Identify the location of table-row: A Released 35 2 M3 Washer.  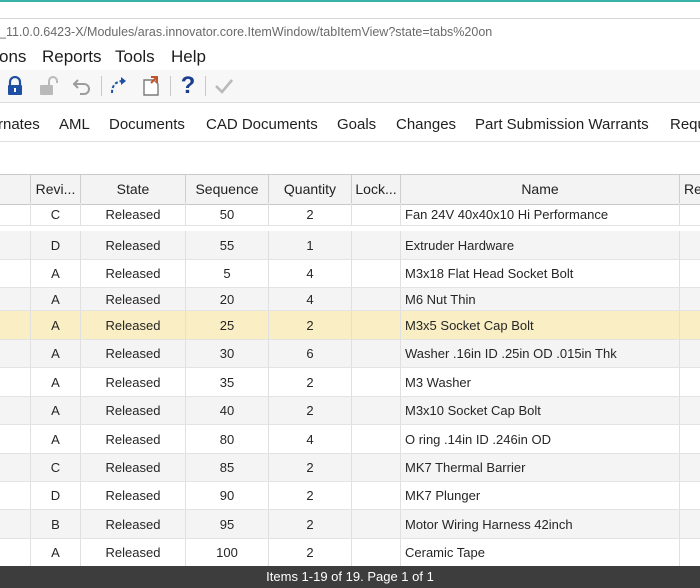
(350, 382).